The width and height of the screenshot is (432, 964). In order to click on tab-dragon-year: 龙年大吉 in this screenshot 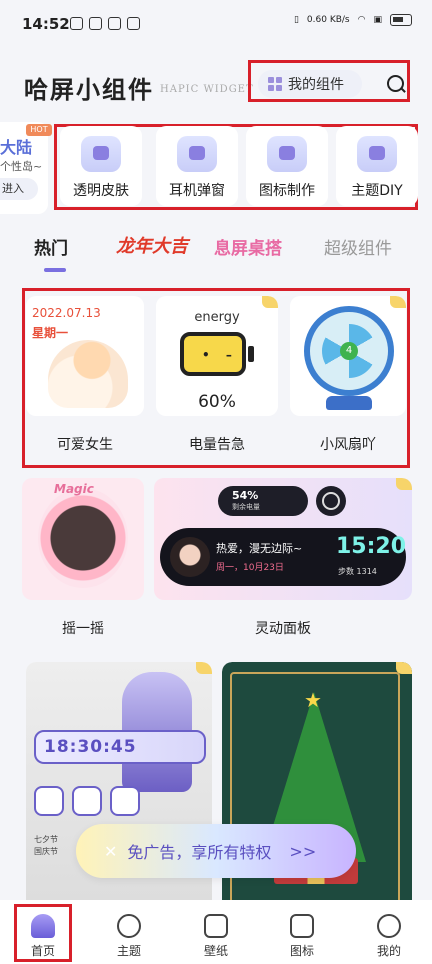, I will do `click(152, 245)`.